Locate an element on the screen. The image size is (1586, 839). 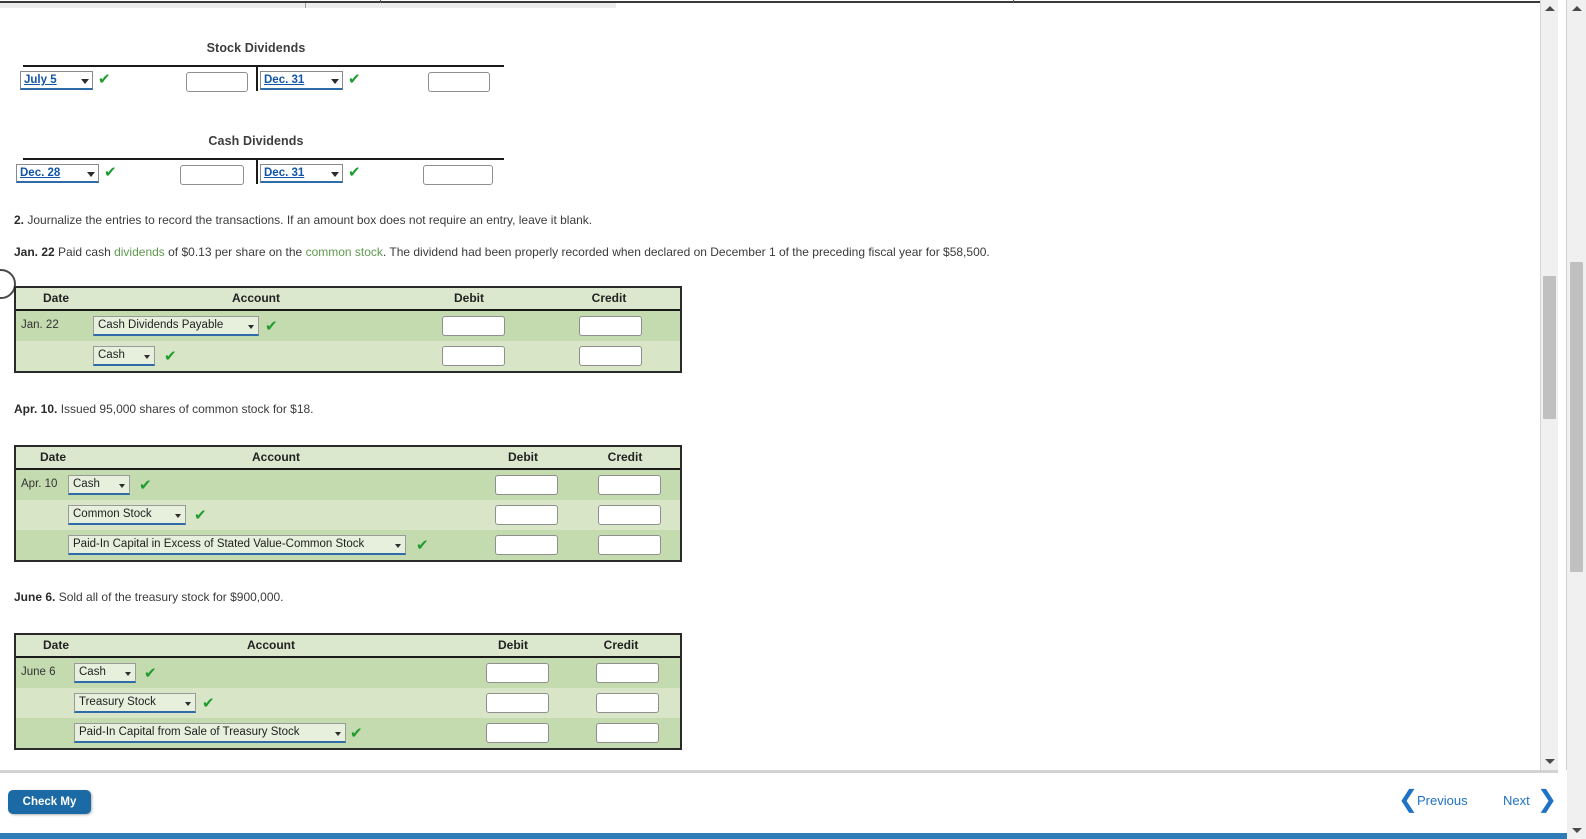
footer-toolbar: Check My Work ❮ Previous Next ❯ is located at coordinates (779, 803).